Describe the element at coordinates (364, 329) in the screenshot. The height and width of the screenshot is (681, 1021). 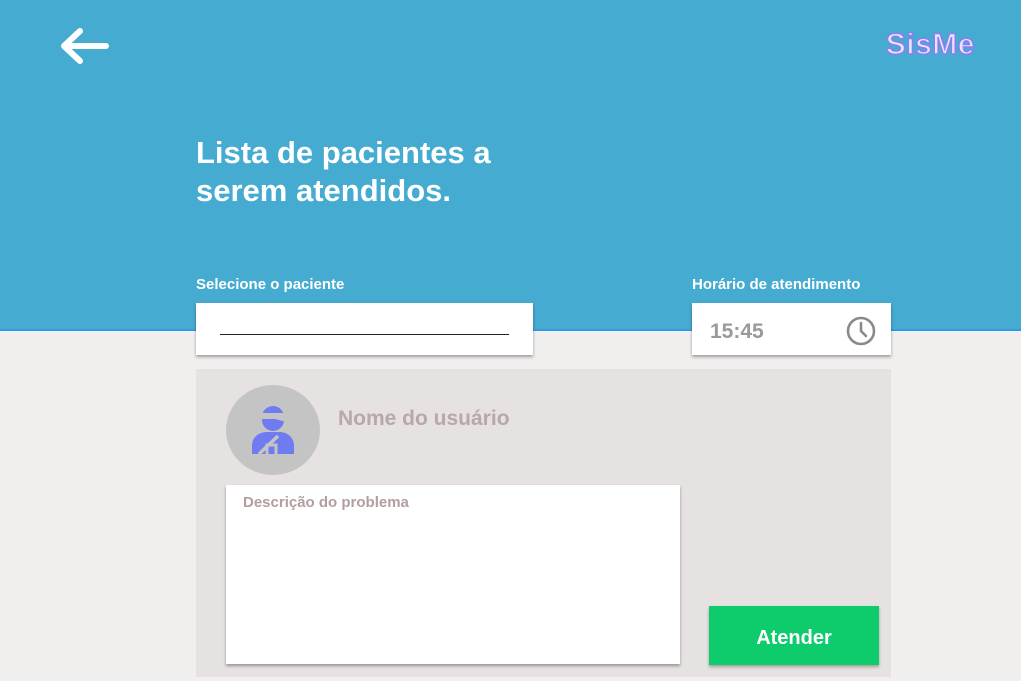
I see `patient-select` at that location.